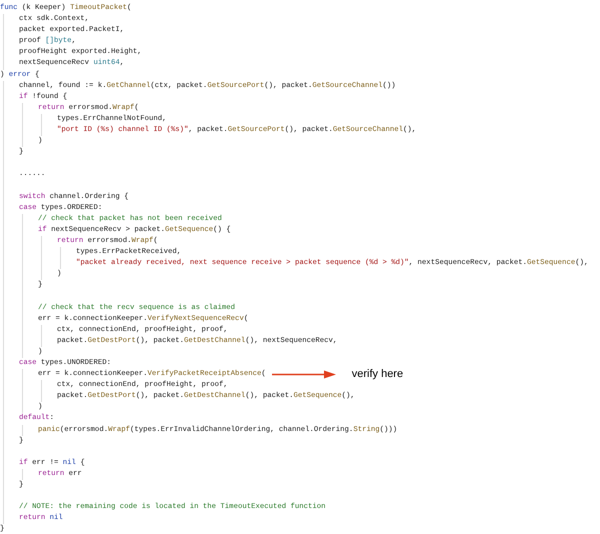 This screenshot has width=600, height=534. Describe the element at coordinates (378, 374) in the screenshot. I see `annotation-label: verify here` at that location.